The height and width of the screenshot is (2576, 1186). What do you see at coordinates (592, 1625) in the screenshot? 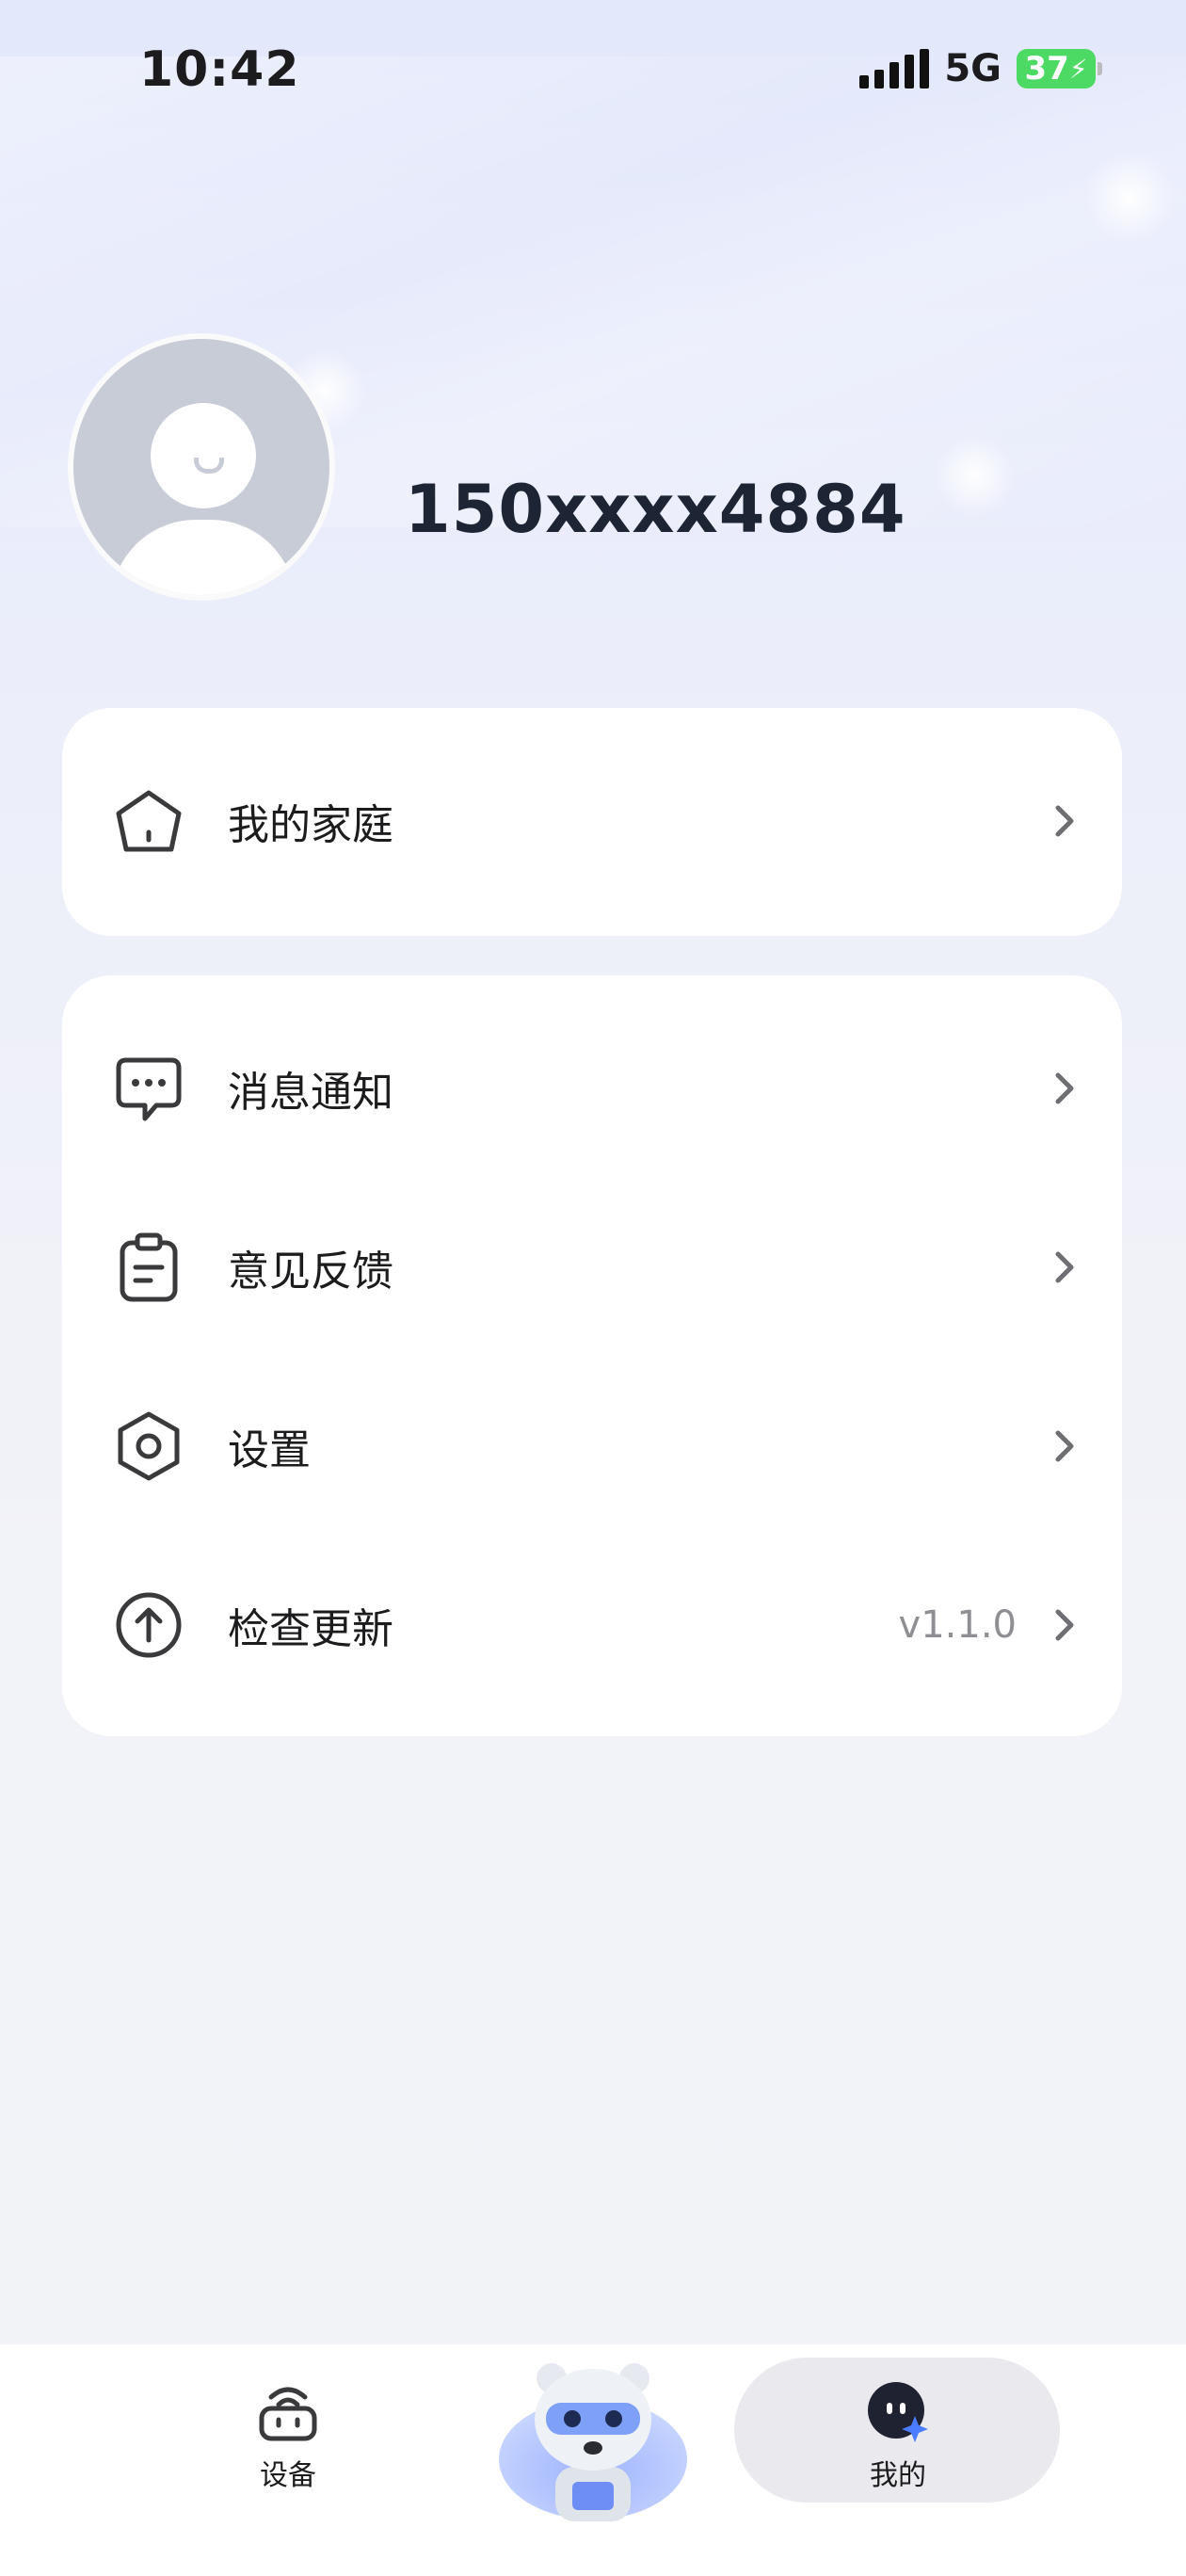
I see `menu-item-check-update: 检查更新 v1.1.0` at bounding box center [592, 1625].